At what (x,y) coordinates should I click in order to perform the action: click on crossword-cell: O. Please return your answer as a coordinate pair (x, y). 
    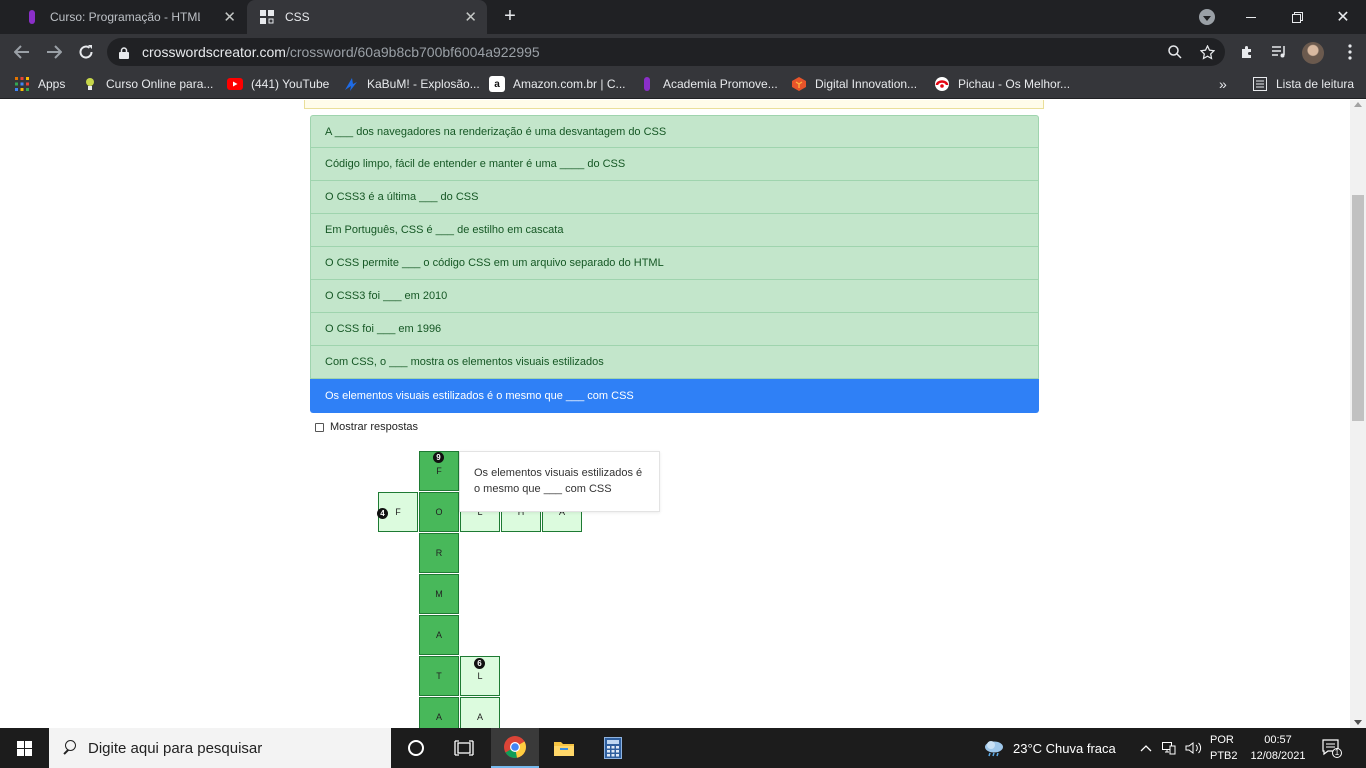
    Looking at the image, I should click on (439, 512).